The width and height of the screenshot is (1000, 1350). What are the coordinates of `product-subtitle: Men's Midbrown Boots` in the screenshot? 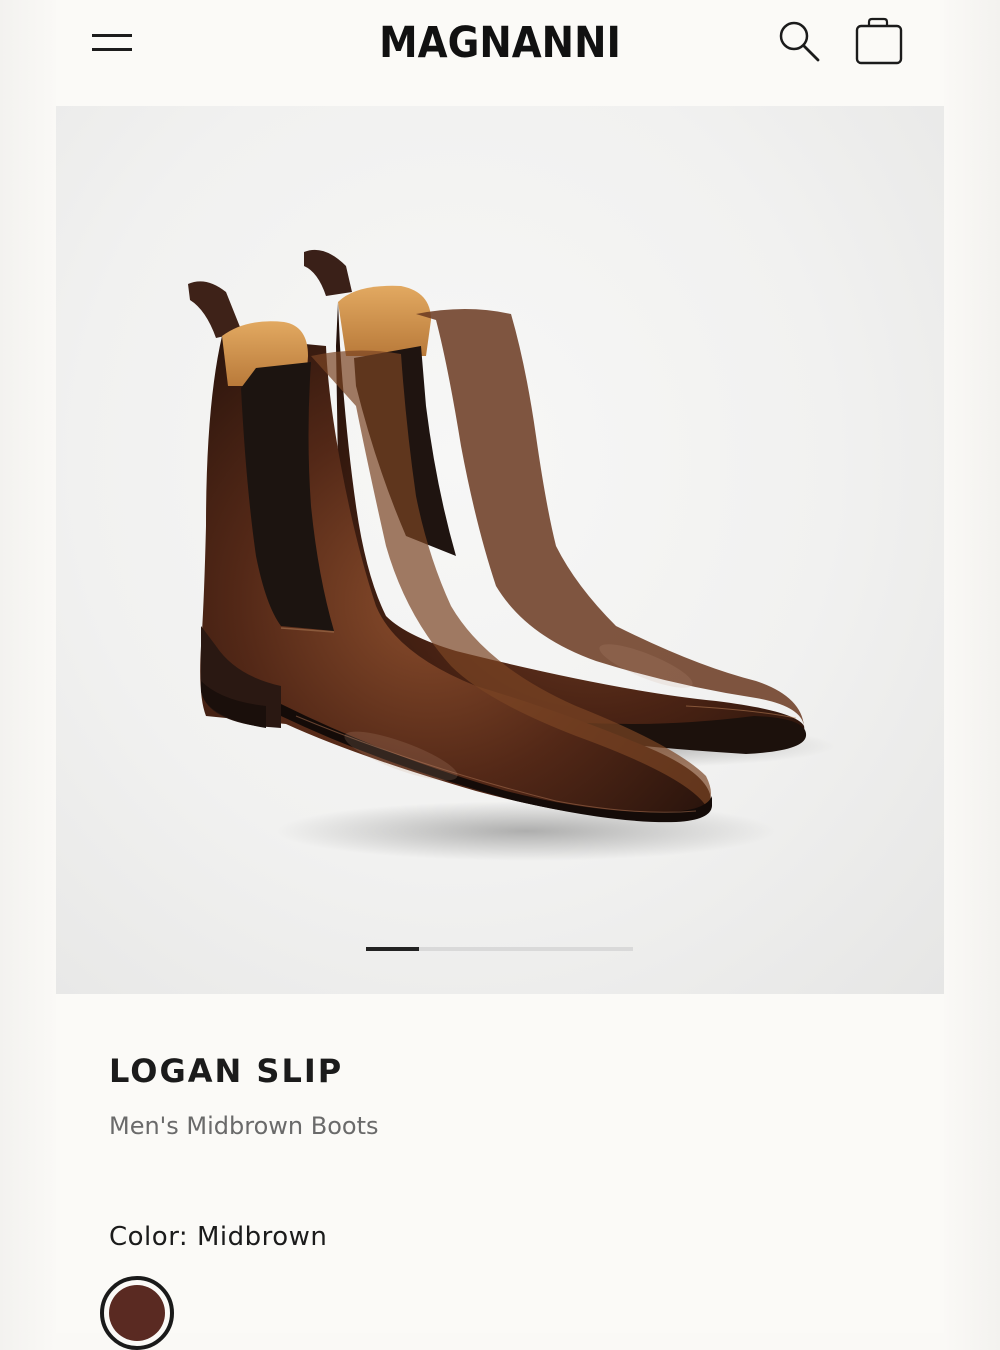 It's located at (244, 1126).